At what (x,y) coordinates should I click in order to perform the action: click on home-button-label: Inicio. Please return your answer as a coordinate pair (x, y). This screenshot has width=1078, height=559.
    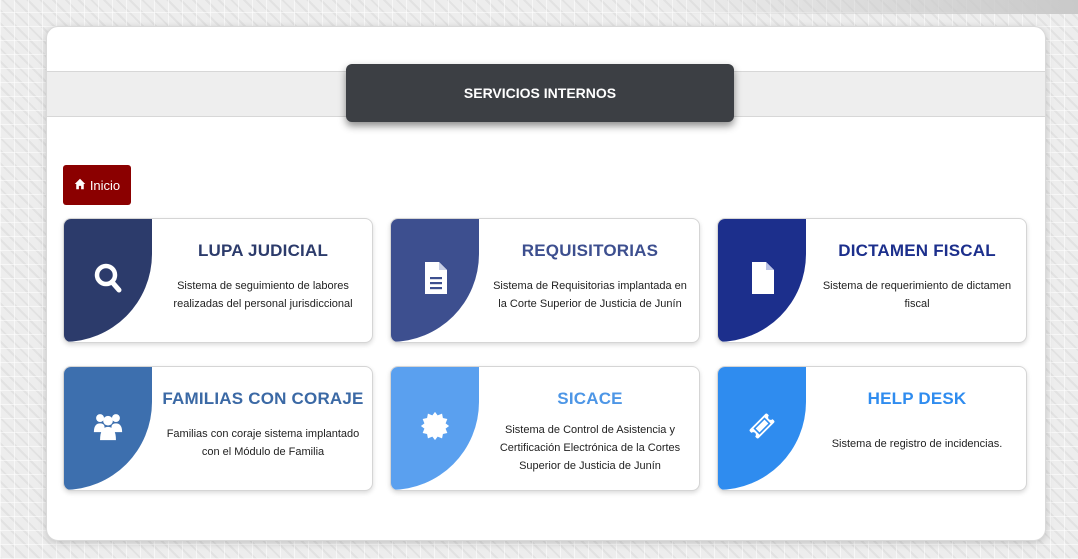
    Looking at the image, I should click on (105, 185).